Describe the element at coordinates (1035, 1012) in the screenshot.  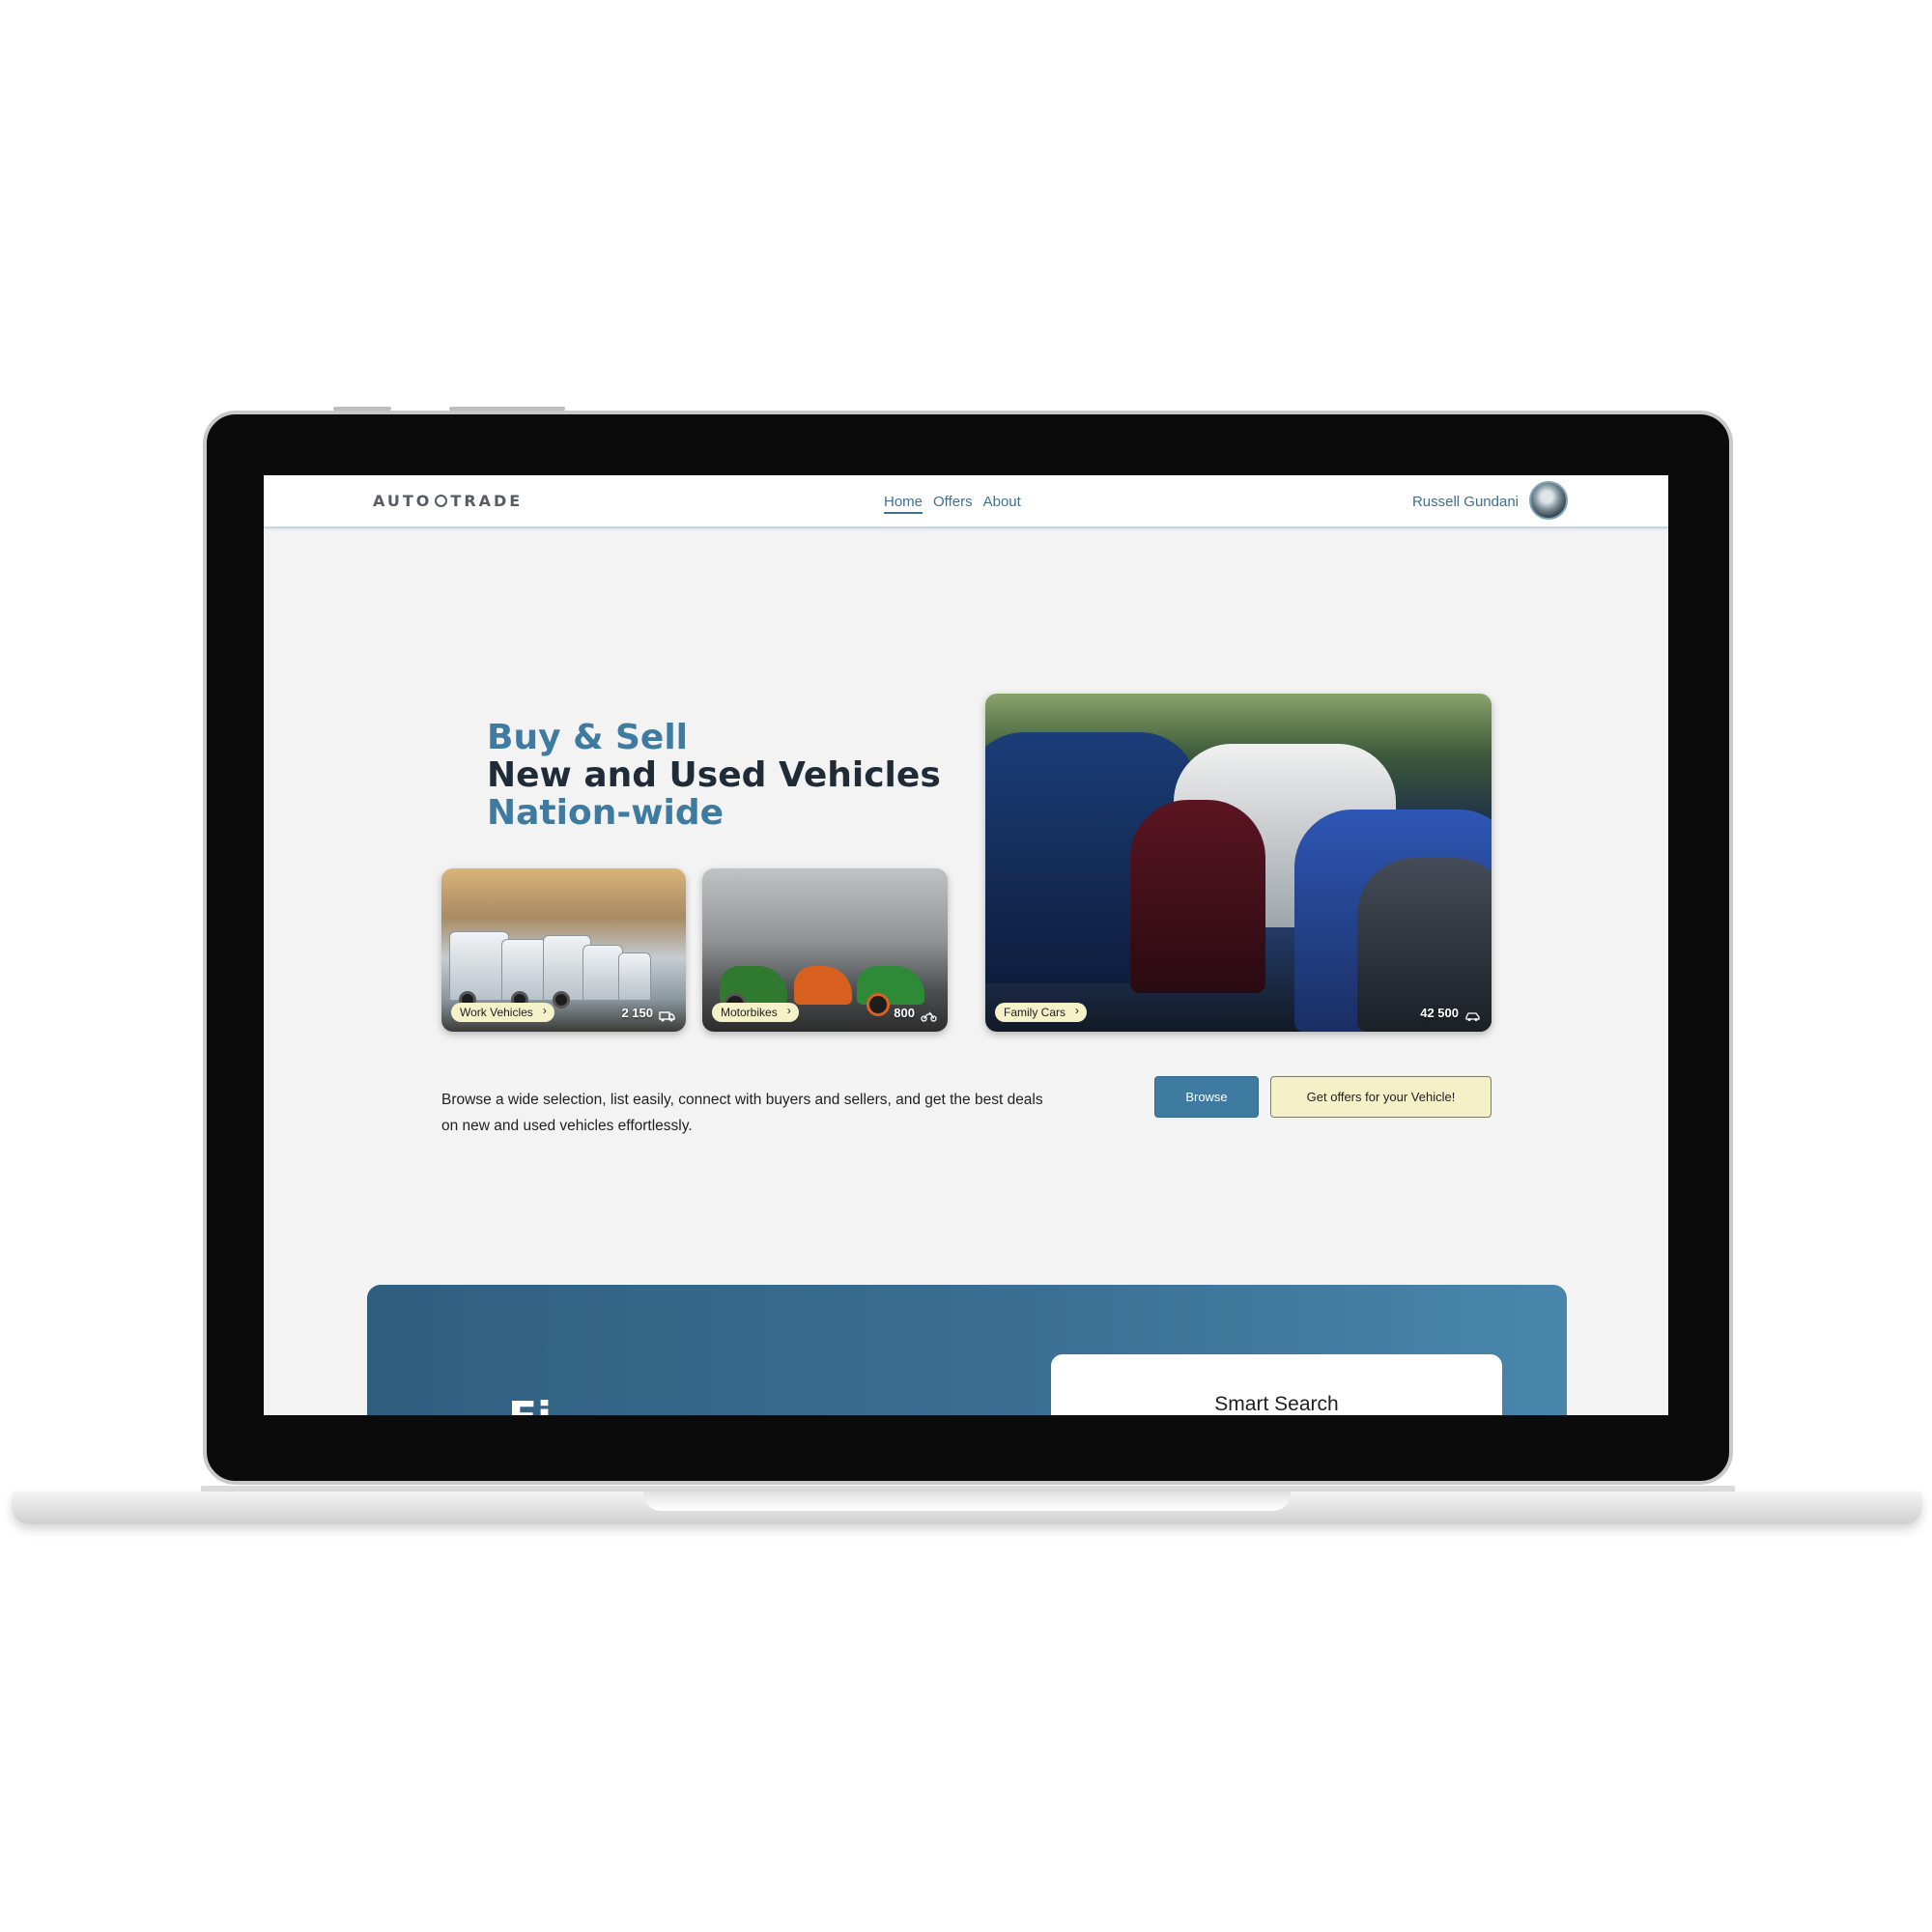
I see `category-label: Family Cars` at that location.